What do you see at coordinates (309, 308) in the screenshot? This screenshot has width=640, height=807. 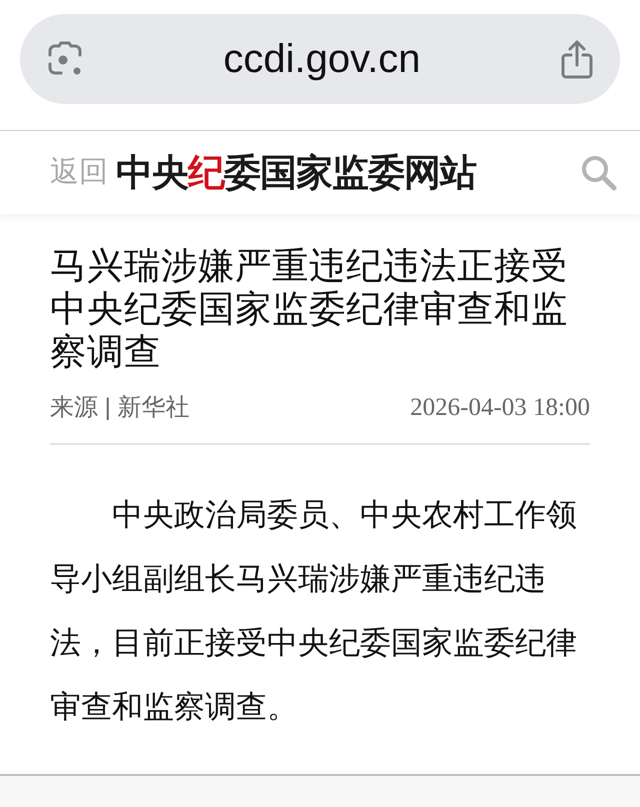 I see `article-title: 马兴瑞涉嫌严重违纪违法正接受中央纪委国家监委纪律审查和监察调查` at bounding box center [309, 308].